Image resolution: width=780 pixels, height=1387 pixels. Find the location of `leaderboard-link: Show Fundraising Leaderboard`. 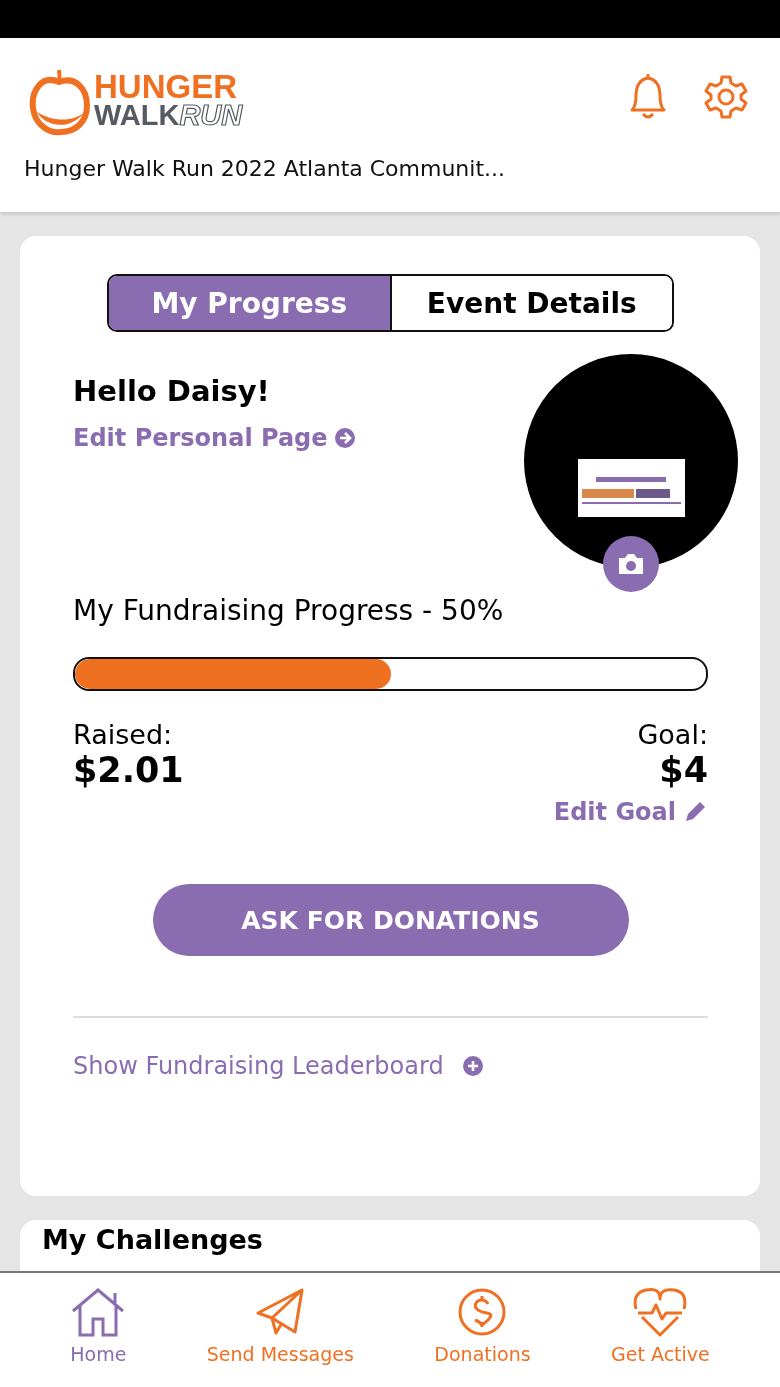

leaderboard-link: Show Fundraising Leaderboard is located at coordinates (278, 1066).